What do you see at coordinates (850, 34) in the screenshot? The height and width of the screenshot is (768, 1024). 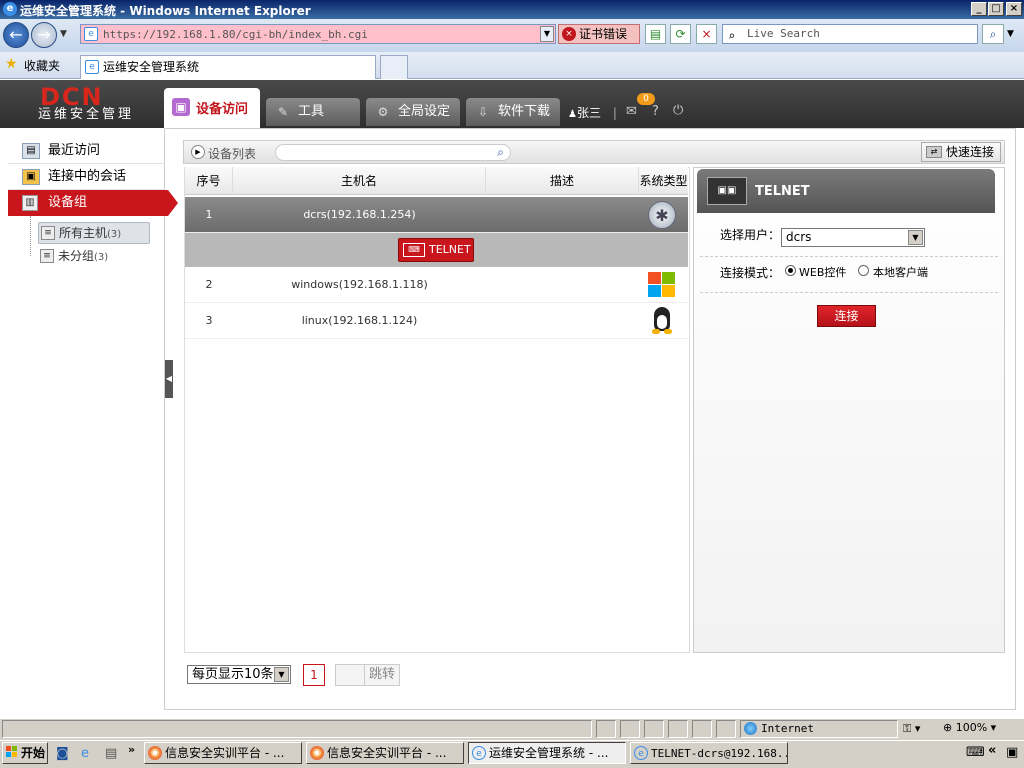 I see `search-input: ⌕ Live Search` at bounding box center [850, 34].